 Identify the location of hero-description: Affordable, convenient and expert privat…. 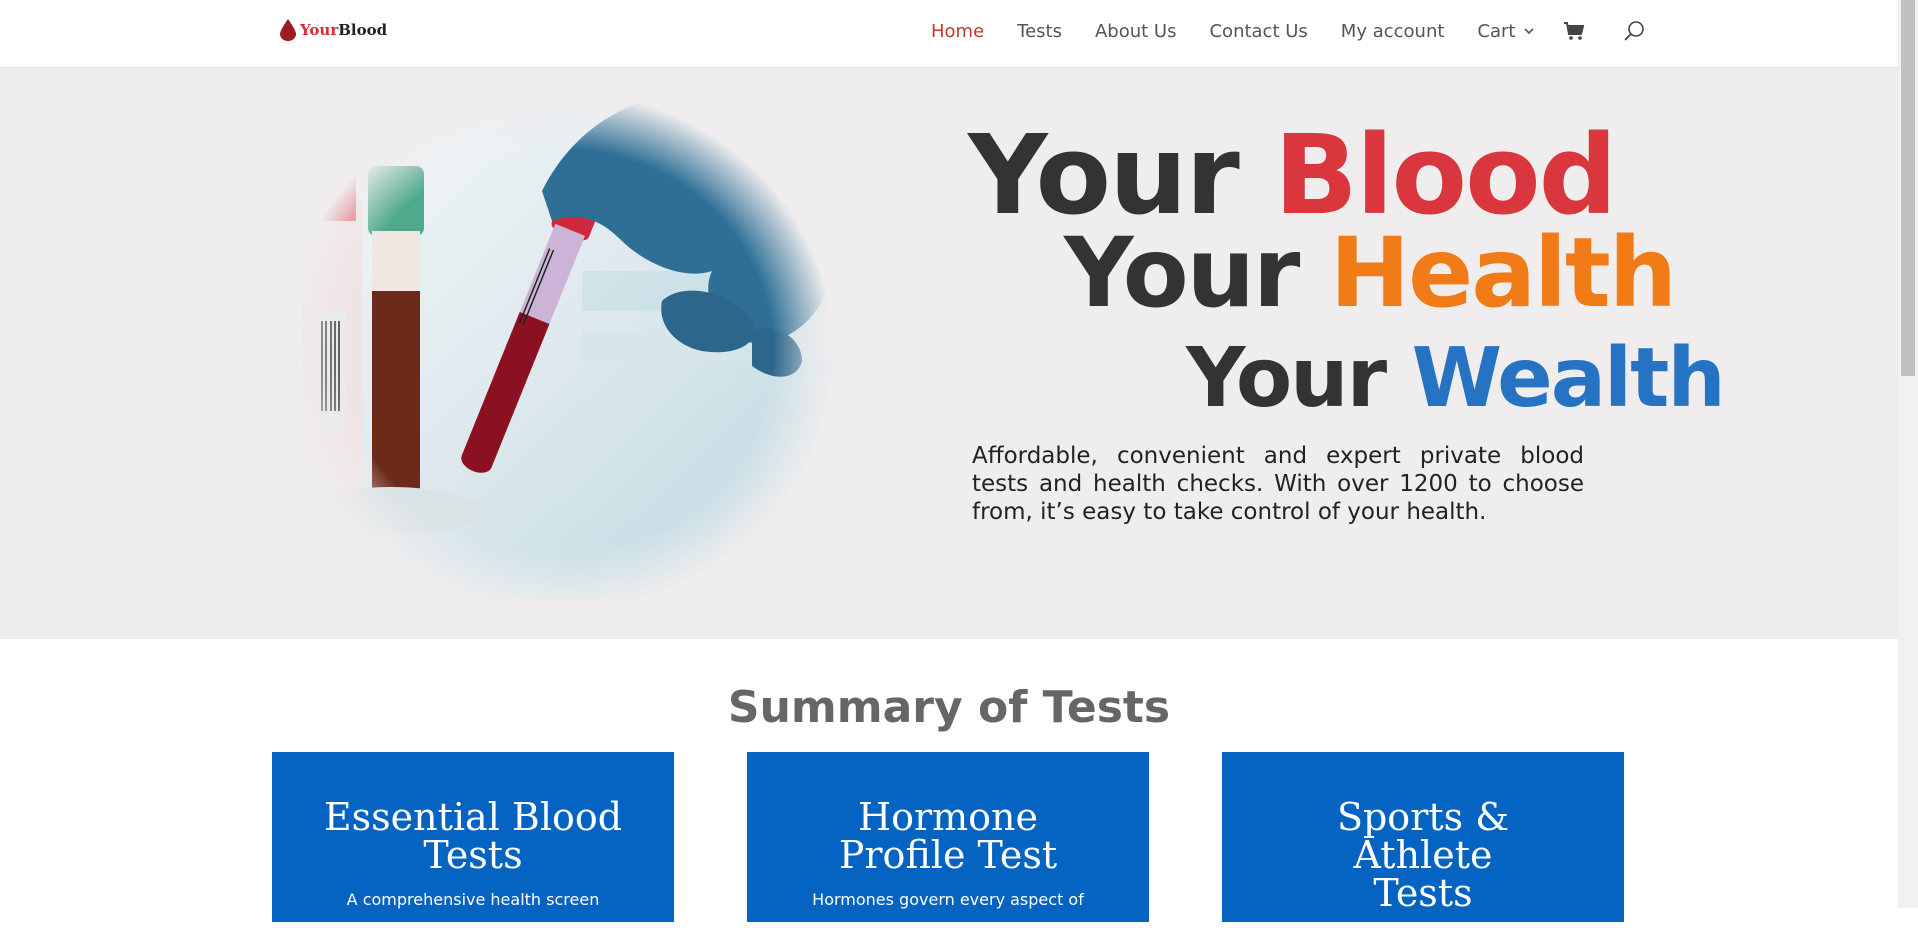
(1278, 484).